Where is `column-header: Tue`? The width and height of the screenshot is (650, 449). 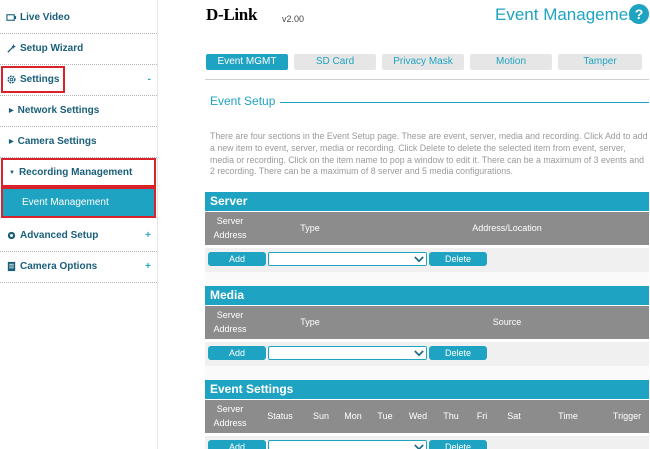 column-header: Tue is located at coordinates (385, 416).